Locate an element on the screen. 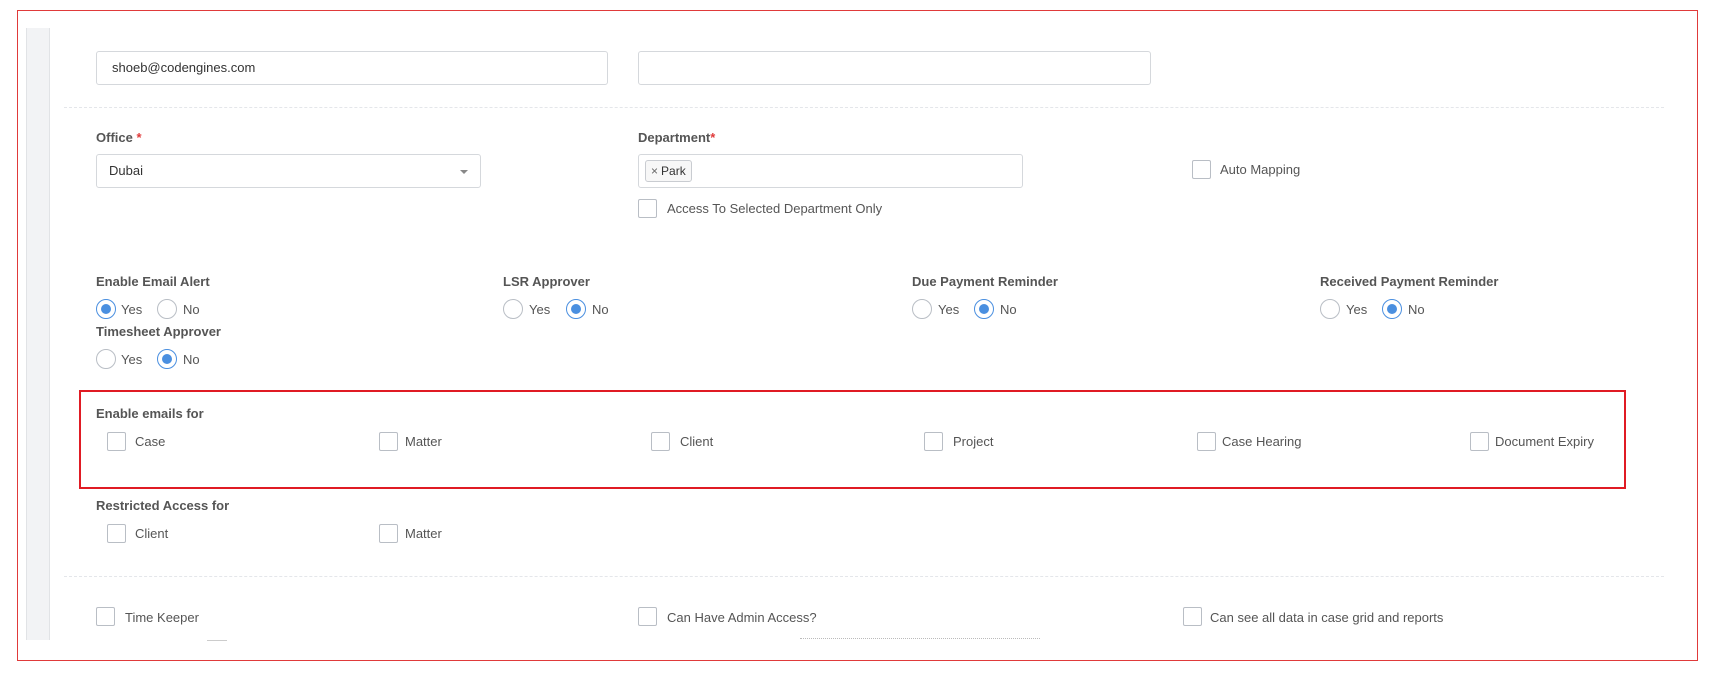  enable-email-case-checkbox is located at coordinates (116, 441).